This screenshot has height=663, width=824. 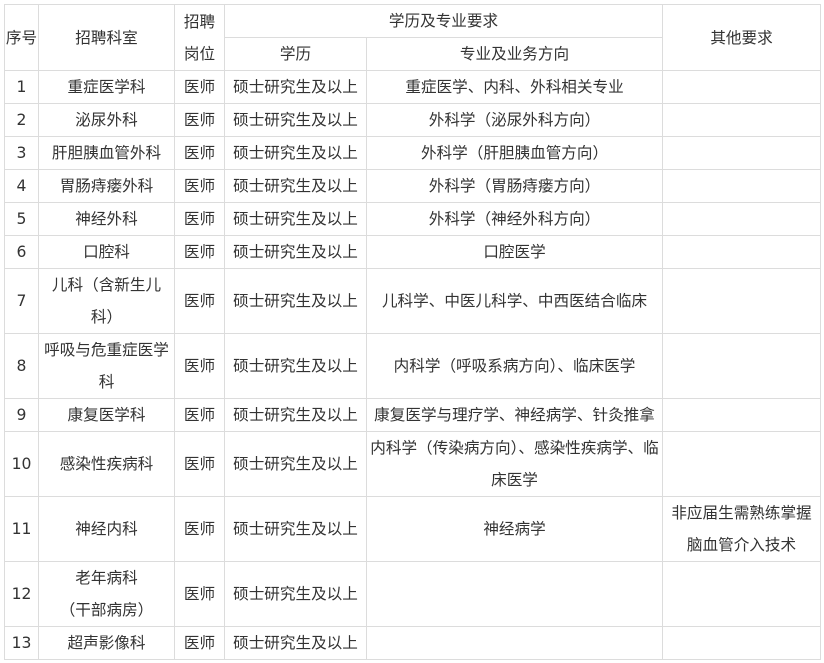 What do you see at coordinates (106, 366) in the screenshot?
I see `cell-department: 呼吸与危重症医学科` at bounding box center [106, 366].